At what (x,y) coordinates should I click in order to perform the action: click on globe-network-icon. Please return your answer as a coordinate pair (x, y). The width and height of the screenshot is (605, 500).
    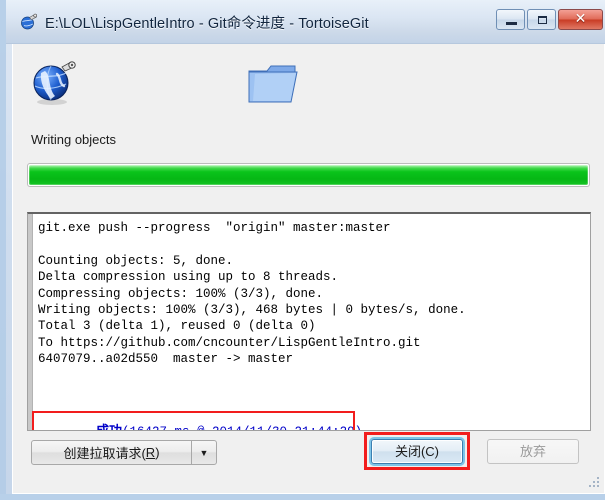
    Looking at the image, I should click on (55, 82).